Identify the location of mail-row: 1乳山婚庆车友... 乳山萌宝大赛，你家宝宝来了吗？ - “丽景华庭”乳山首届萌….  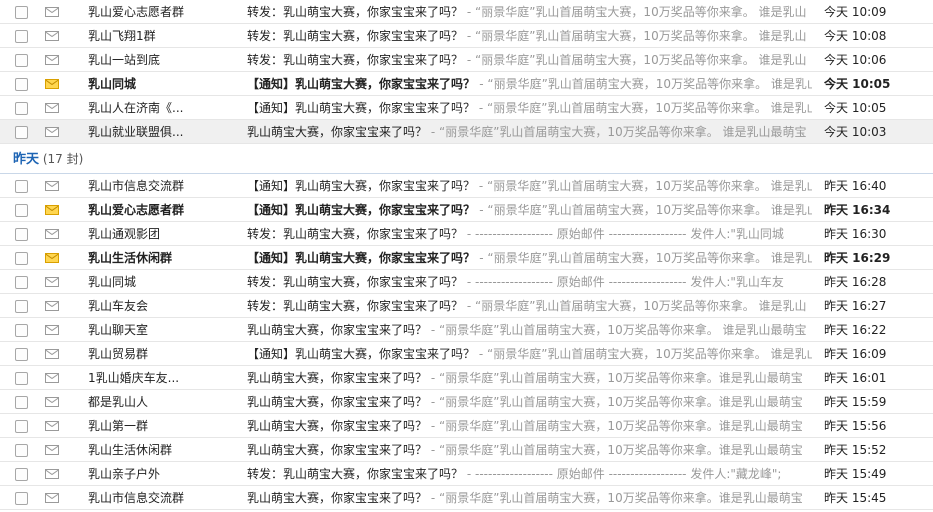
(466, 378).